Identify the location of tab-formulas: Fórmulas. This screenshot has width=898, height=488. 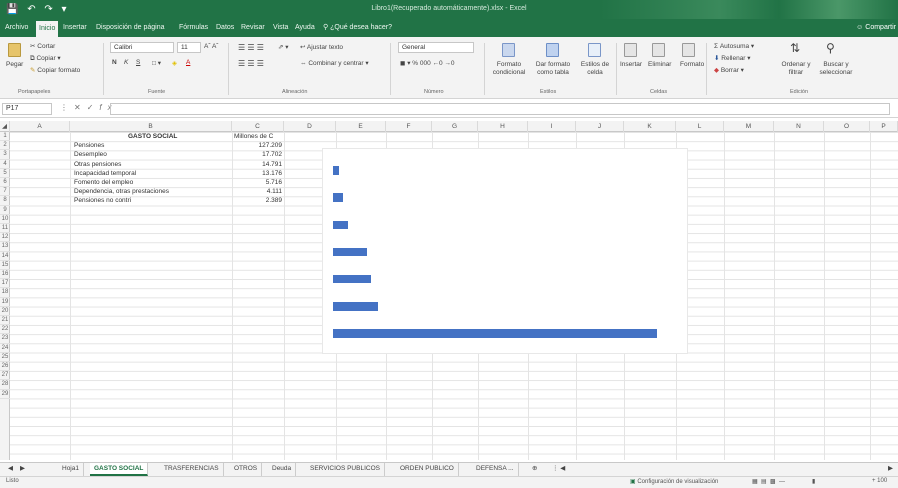
(193, 28).